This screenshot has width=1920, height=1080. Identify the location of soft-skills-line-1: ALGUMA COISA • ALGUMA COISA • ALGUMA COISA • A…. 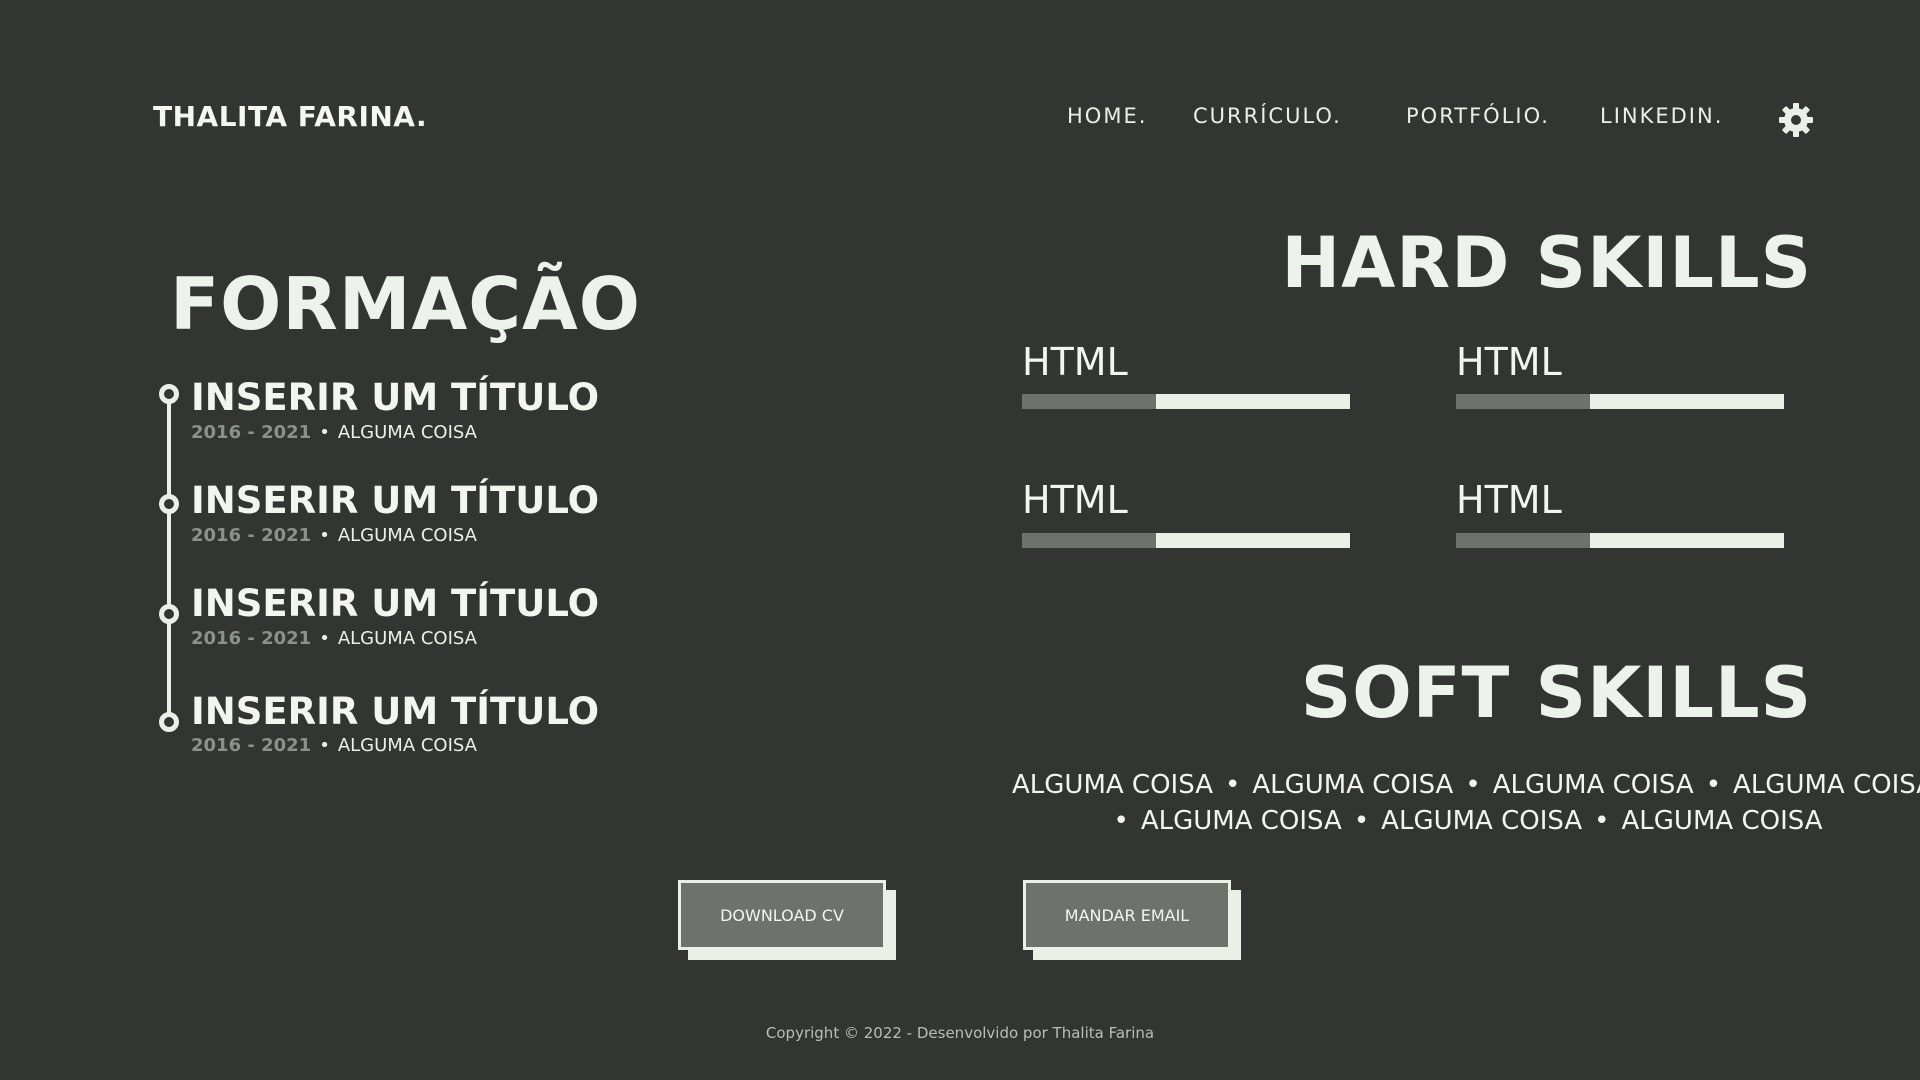
(1466, 785).